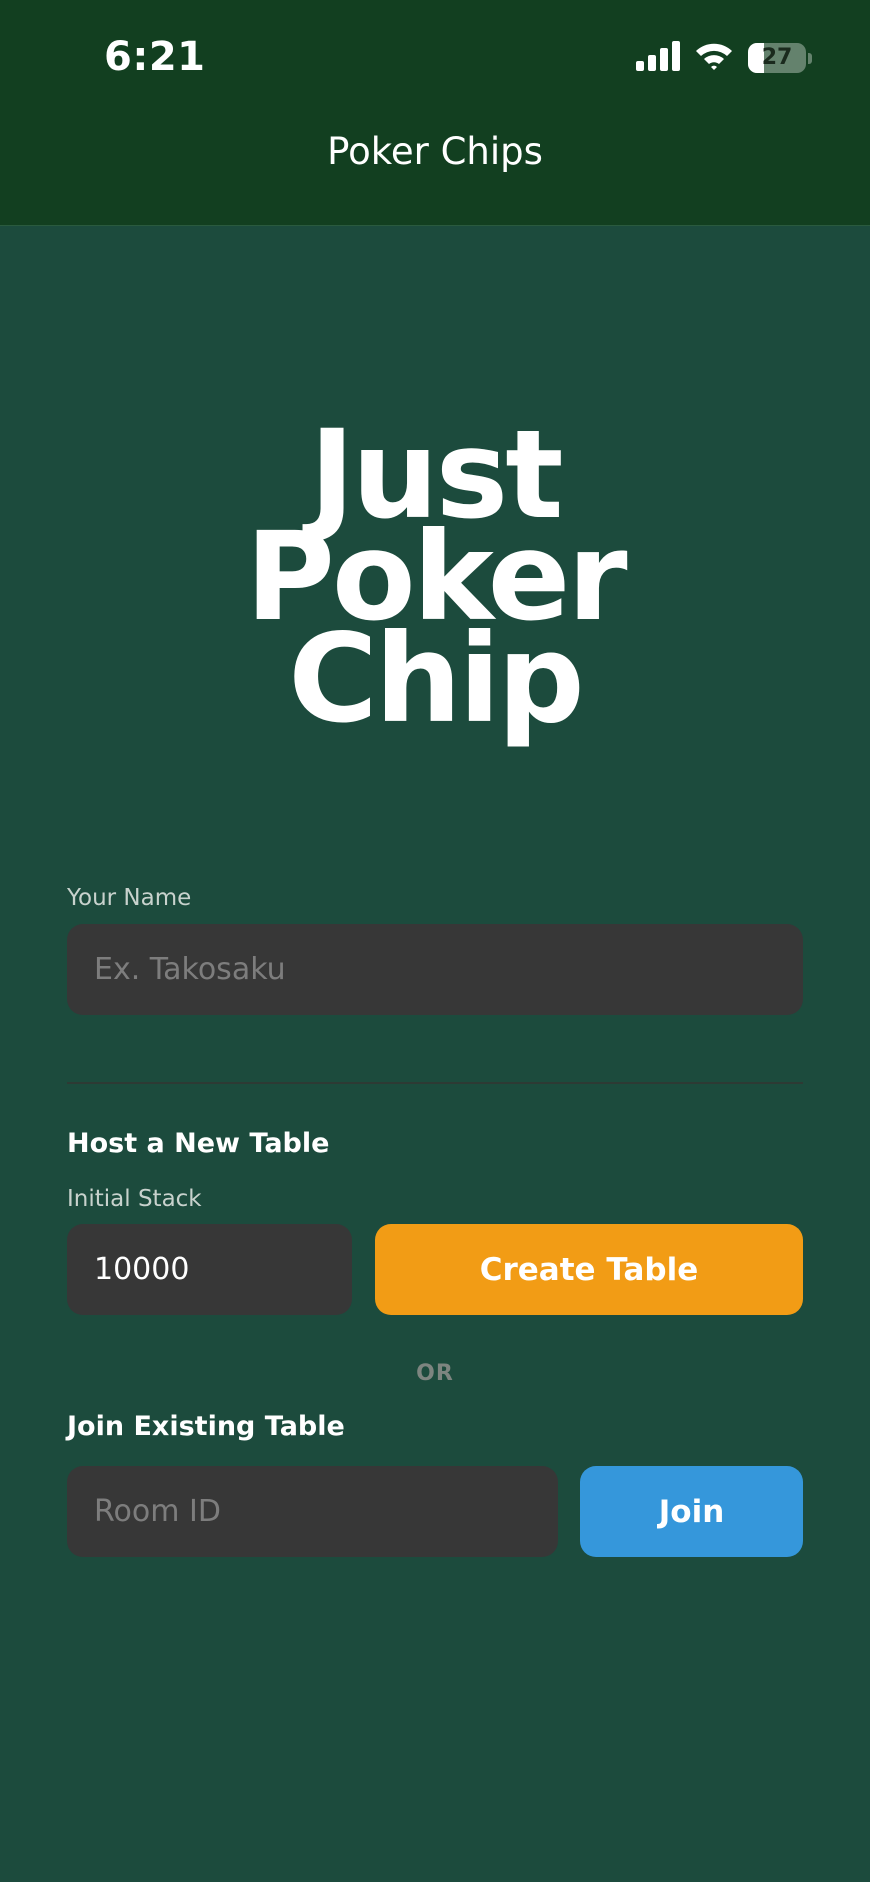 The image size is (870, 1882). What do you see at coordinates (198, 1143) in the screenshot?
I see `host-section-title: Host a New Table` at bounding box center [198, 1143].